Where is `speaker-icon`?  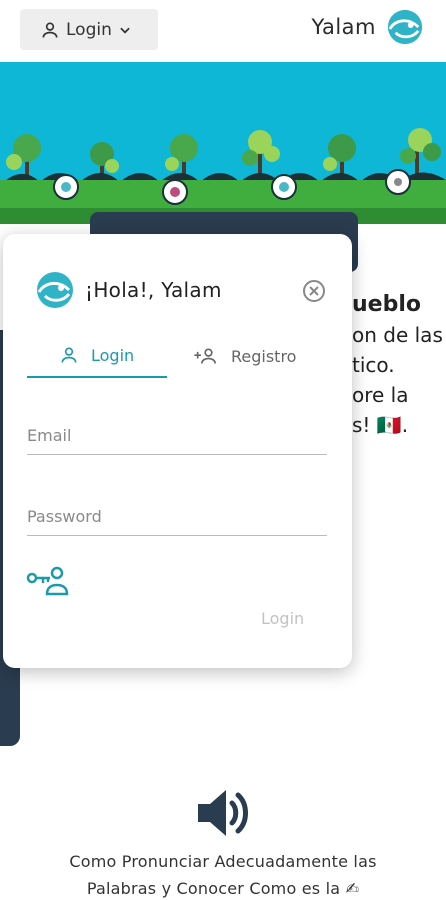
speaker-icon is located at coordinates (223, 813).